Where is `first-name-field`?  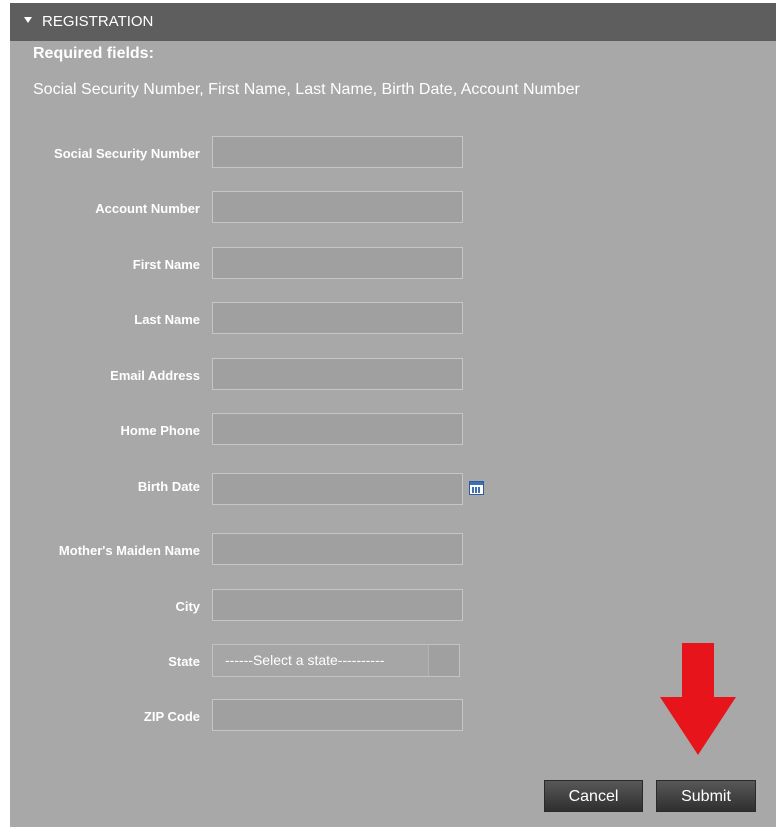 first-name-field is located at coordinates (337, 263).